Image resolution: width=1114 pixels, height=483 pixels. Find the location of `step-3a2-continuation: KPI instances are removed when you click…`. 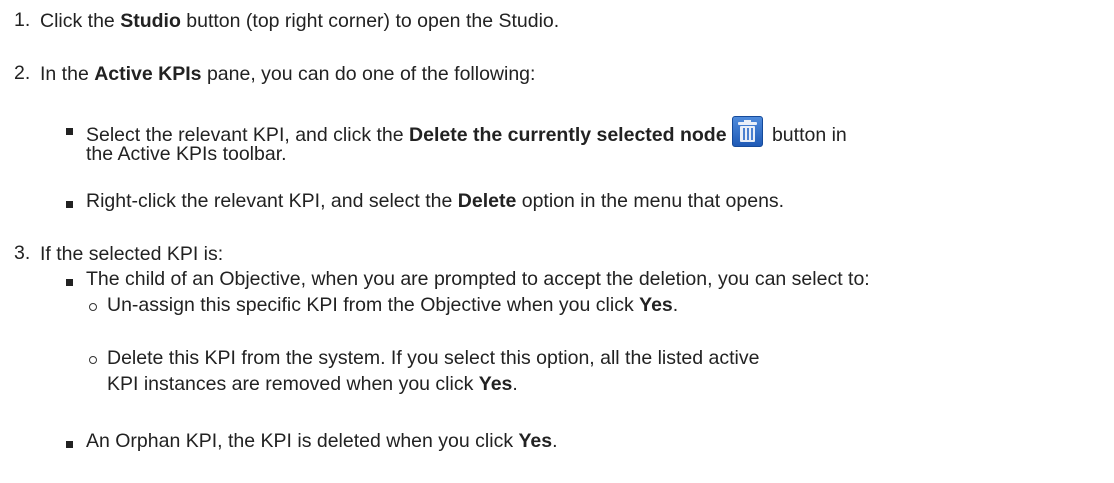

step-3a2-continuation: KPI instances are removed when you click… is located at coordinates (312, 384).